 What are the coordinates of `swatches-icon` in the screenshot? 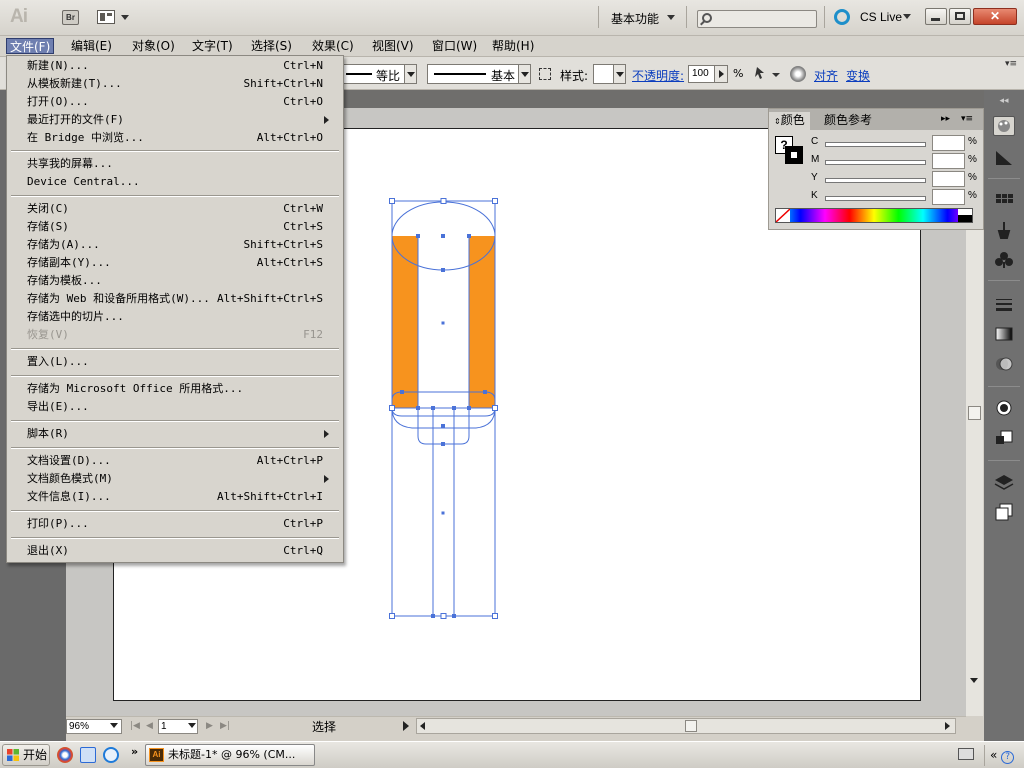 It's located at (1004, 200).